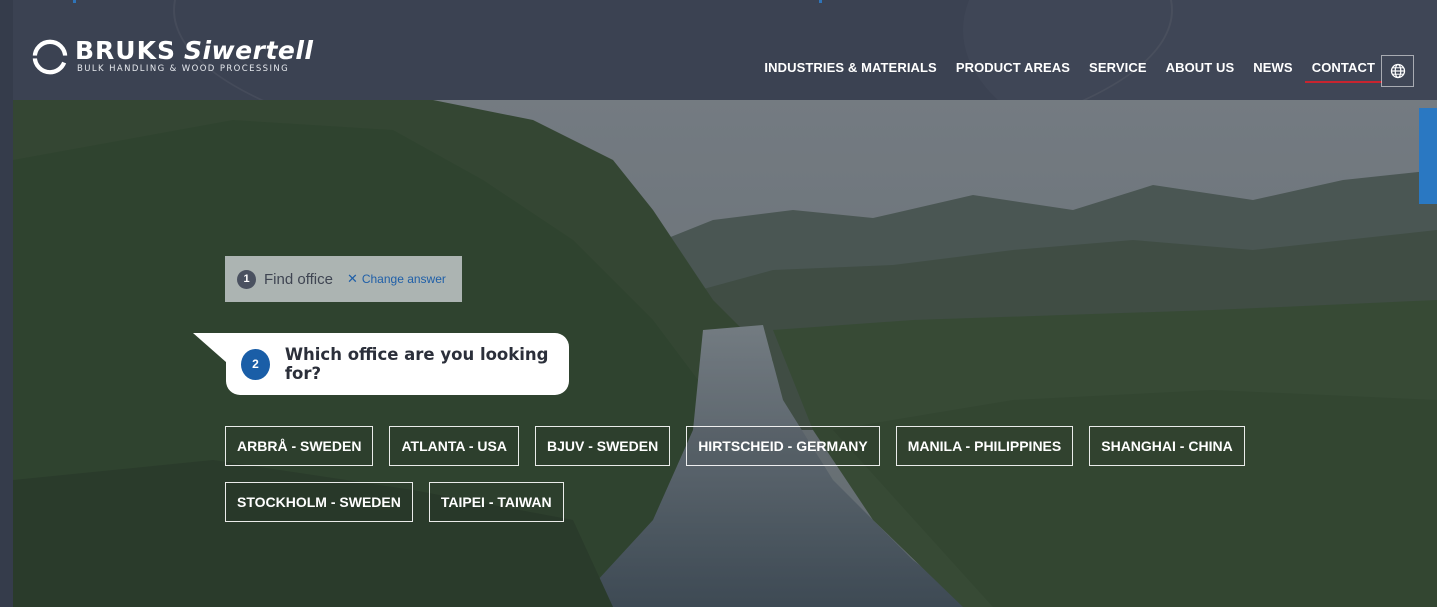 This screenshot has width=1437, height=607. What do you see at coordinates (1343, 71) in the screenshot?
I see `nav-item-contact: CONTACT` at bounding box center [1343, 71].